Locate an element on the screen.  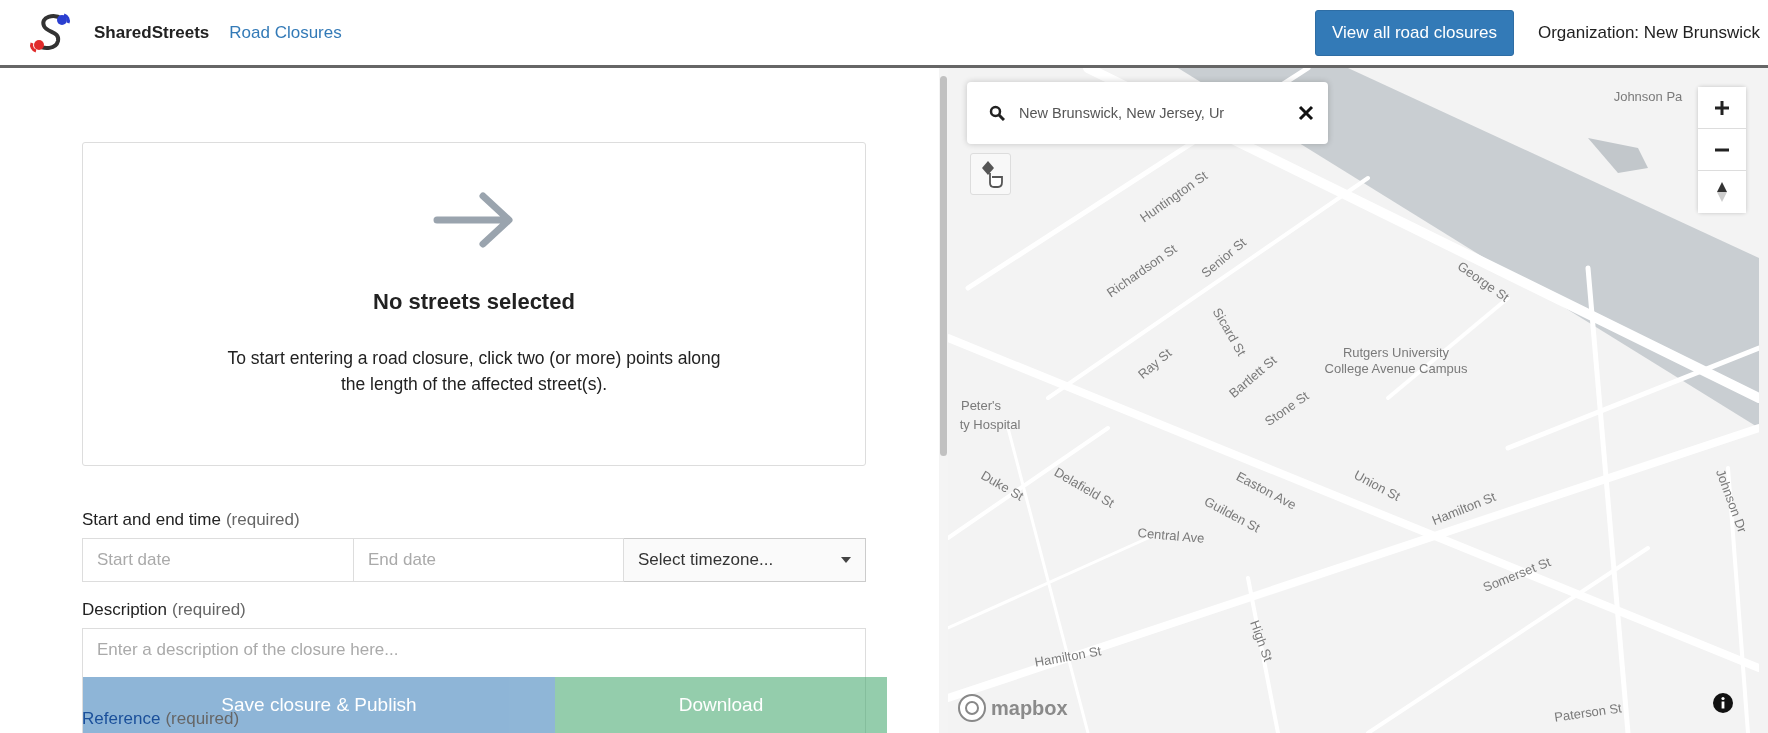
field-label: Description is located at coordinates (125, 610).